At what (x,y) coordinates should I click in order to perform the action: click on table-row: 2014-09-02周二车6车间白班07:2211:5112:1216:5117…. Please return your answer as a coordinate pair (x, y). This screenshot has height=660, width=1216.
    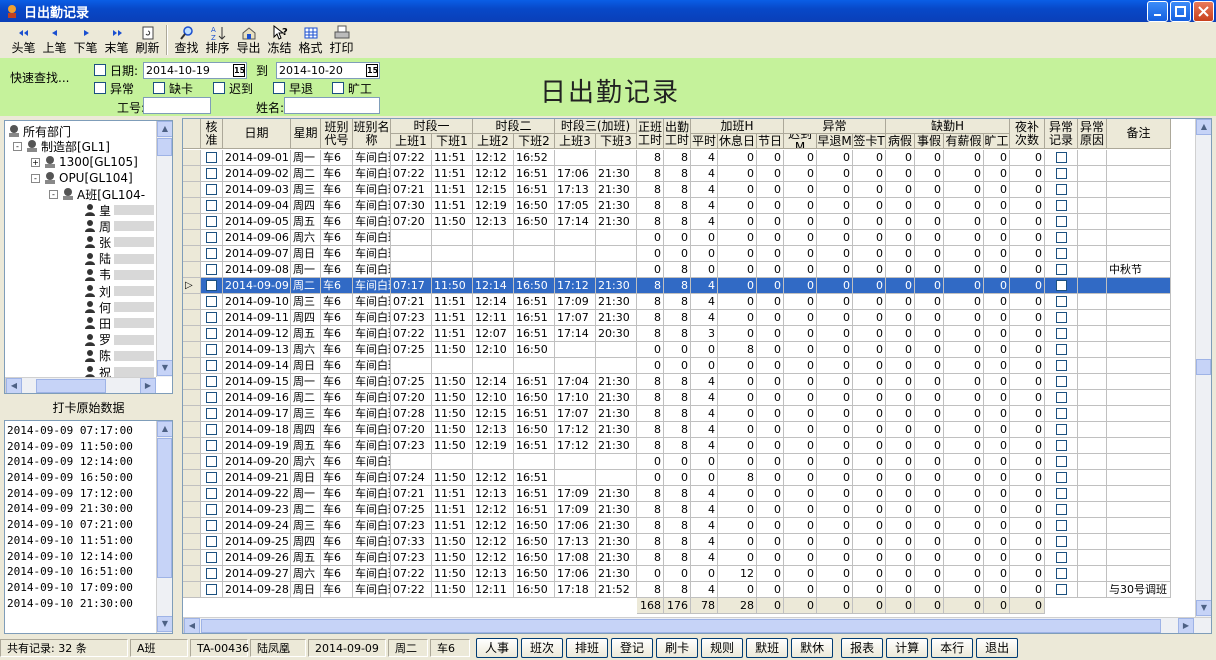
    Looking at the image, I should click on (689, 174).